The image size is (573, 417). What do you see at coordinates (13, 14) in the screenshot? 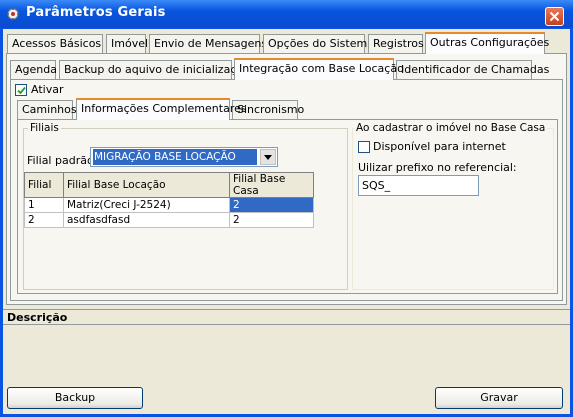
I see `app-icon` at bounding box center [13, 14].